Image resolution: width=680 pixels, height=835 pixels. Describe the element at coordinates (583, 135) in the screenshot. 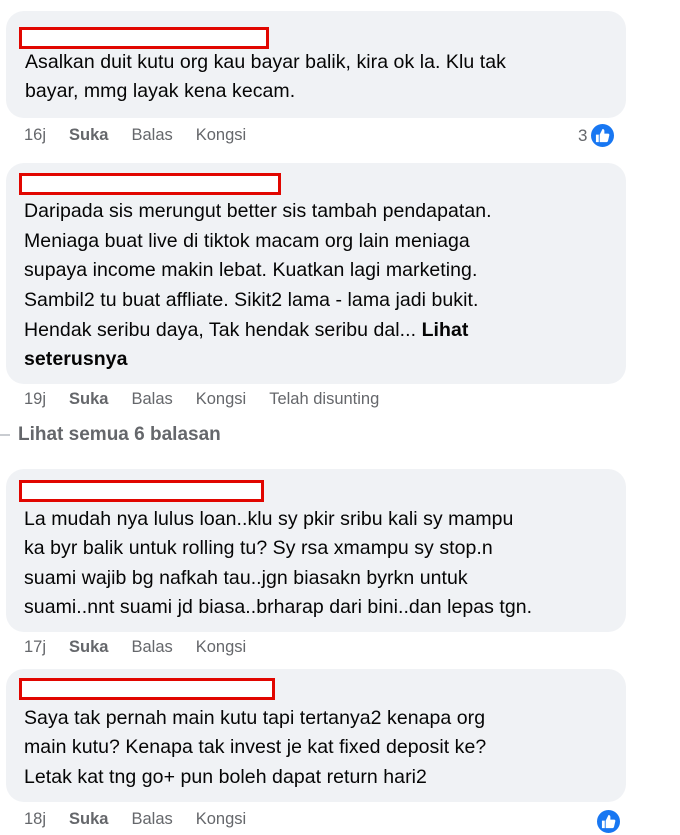

I see `reaction-count: 3` at that location.